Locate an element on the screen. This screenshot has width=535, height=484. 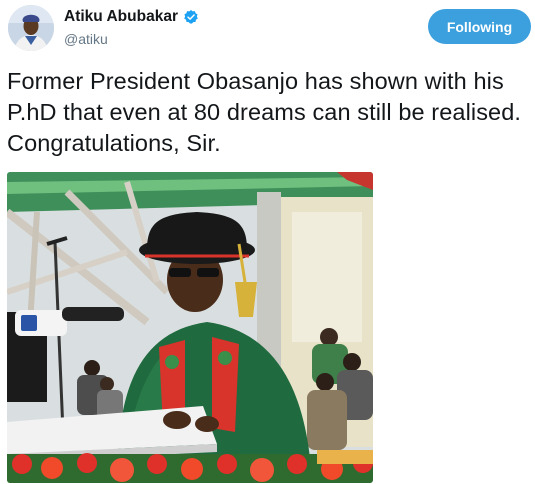
author-display-name: Atiku Abubakar is located at coordinates (121, 17).